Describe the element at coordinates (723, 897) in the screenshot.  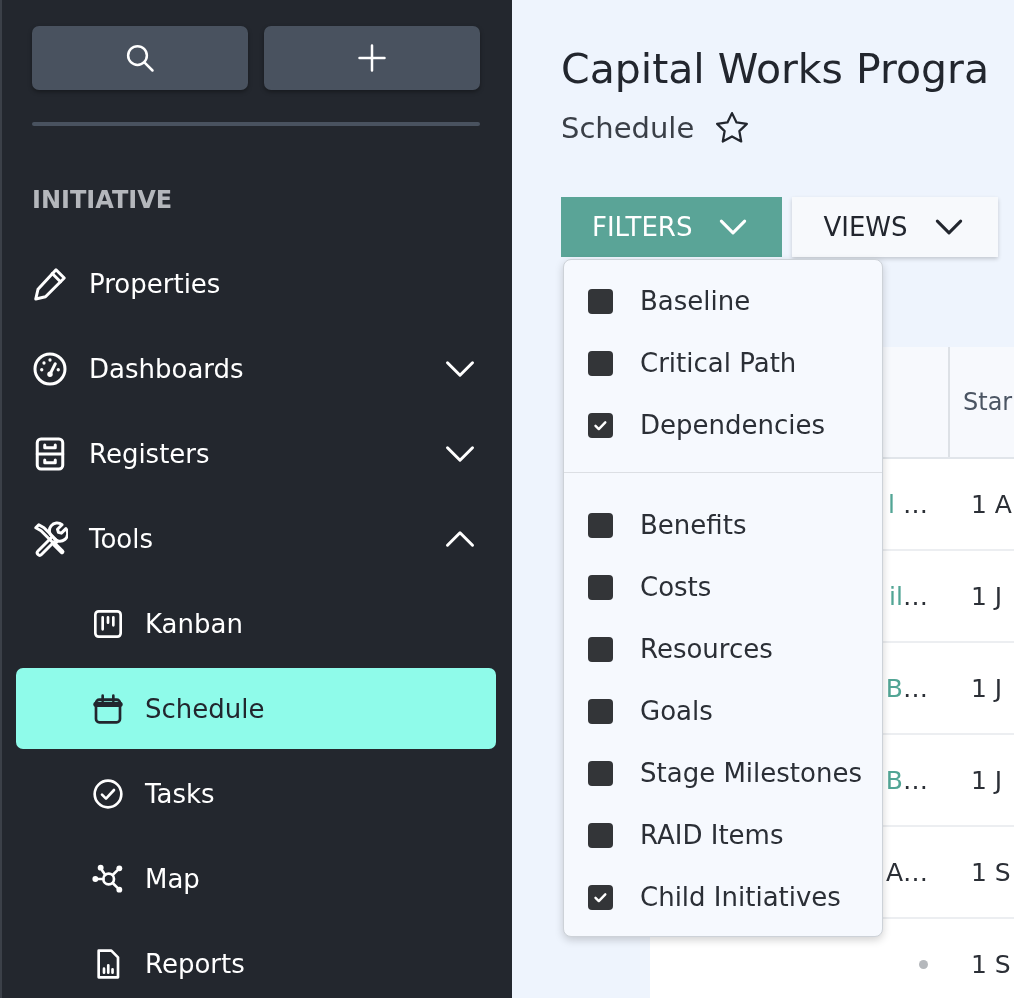
I see `filter-option: Child Initiatives` at that location.